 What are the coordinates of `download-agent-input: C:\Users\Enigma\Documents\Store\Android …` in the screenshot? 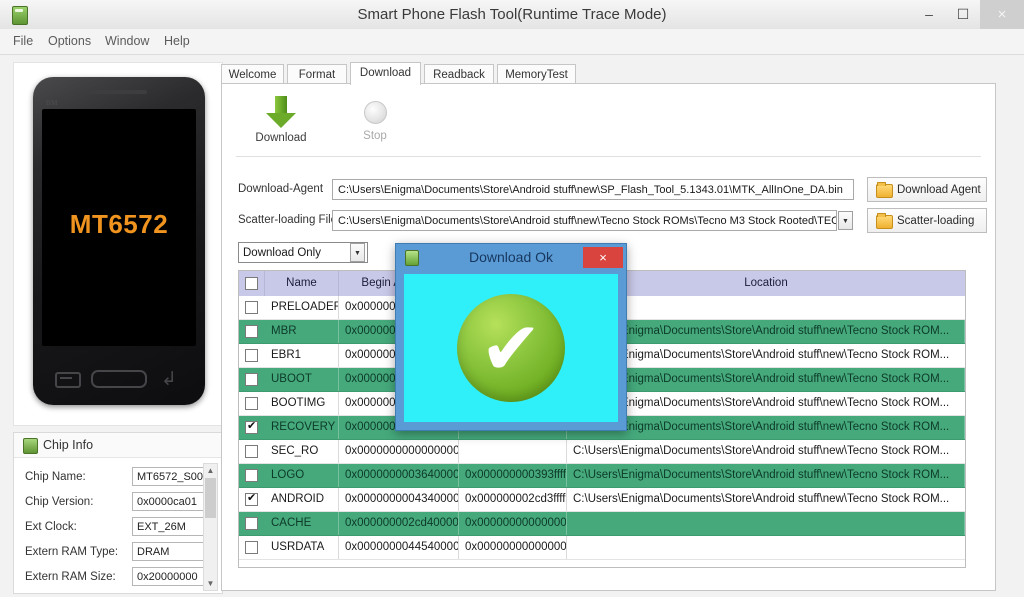 It's located at (593, 189).